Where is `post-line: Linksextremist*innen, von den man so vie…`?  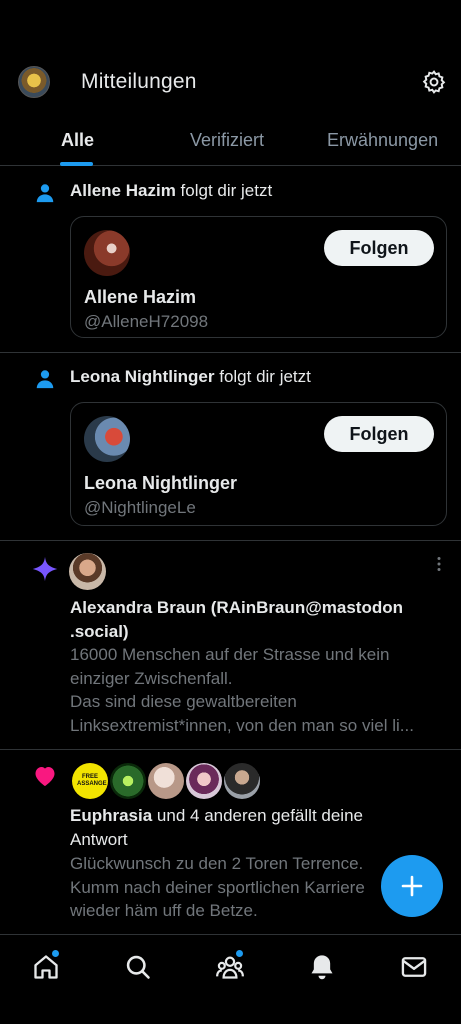 post-line: Linksextremist*innen, von den man so vie… is located at coordinates (242, 725).